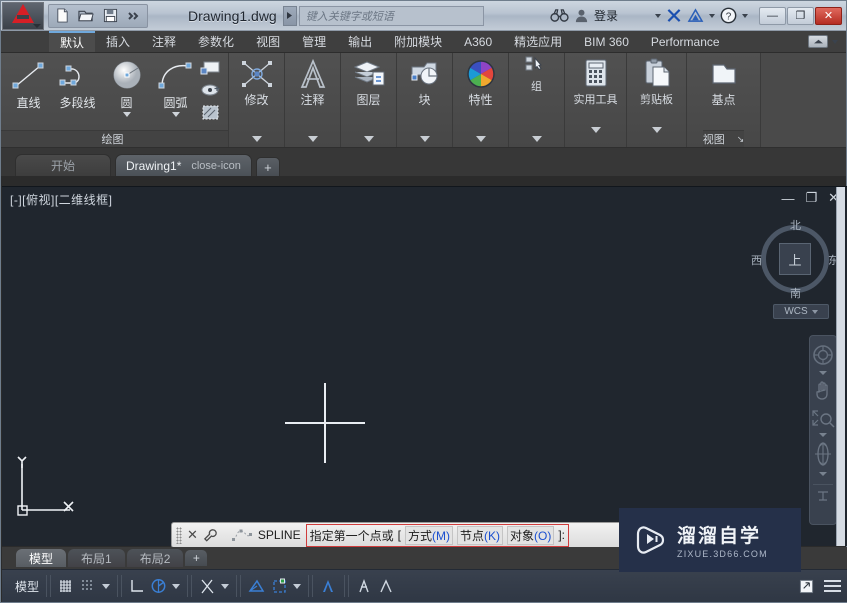 Image resolution: width=847 pixels, height=603 pixels. What do you see at coordinates (536, 138) in the screenshot?
I see `group-panel-expand` at bounding box center [536, 138].